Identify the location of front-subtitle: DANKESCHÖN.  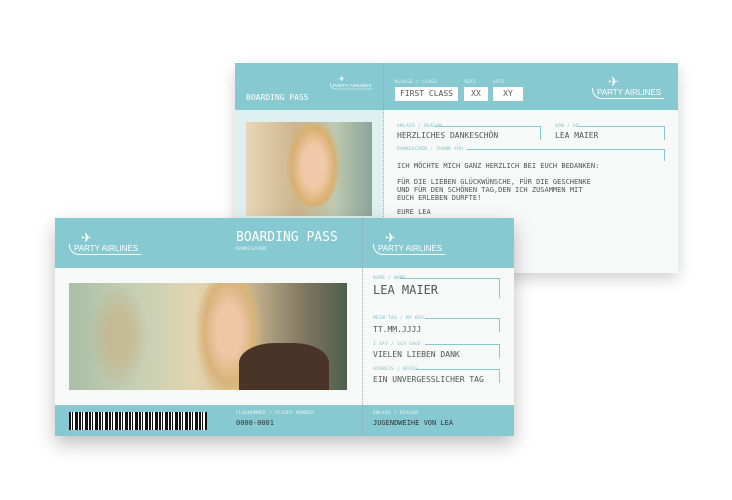
(251, 249).